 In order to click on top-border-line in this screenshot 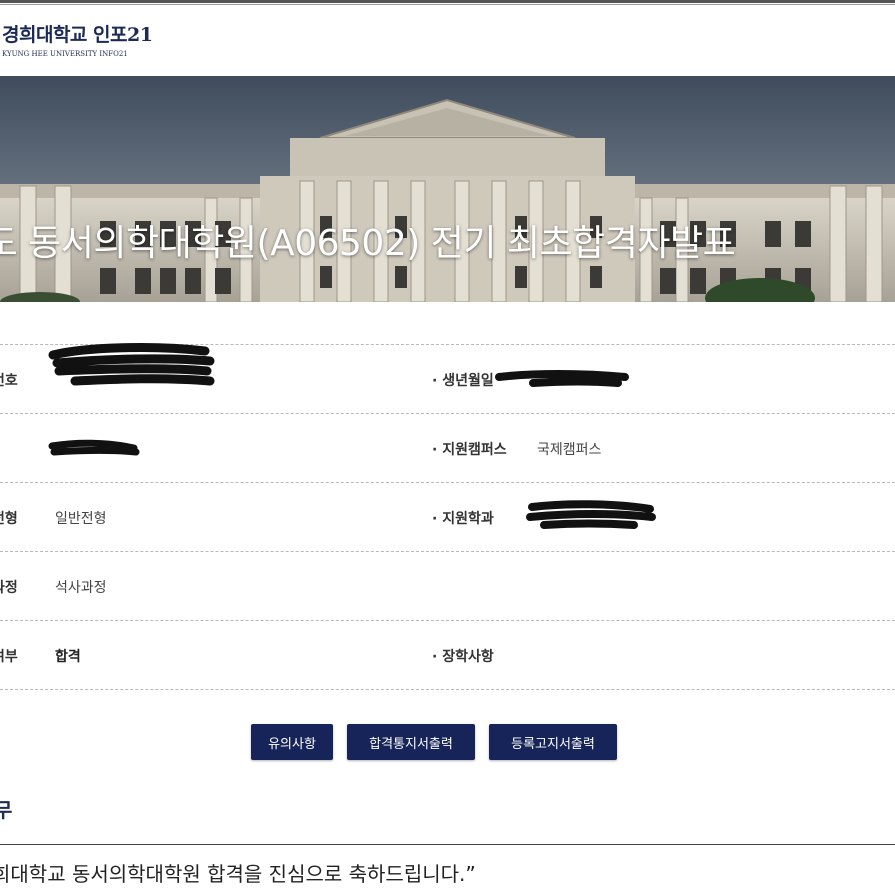, I will do `click(447, 4)`.